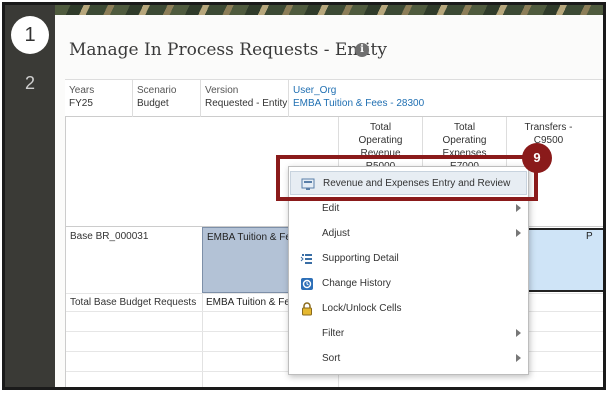  Describe the element at coordinates (359, 103) in the screenshot. I see `pov-value: EMBA Tuition & Fees - 28300` at that location.